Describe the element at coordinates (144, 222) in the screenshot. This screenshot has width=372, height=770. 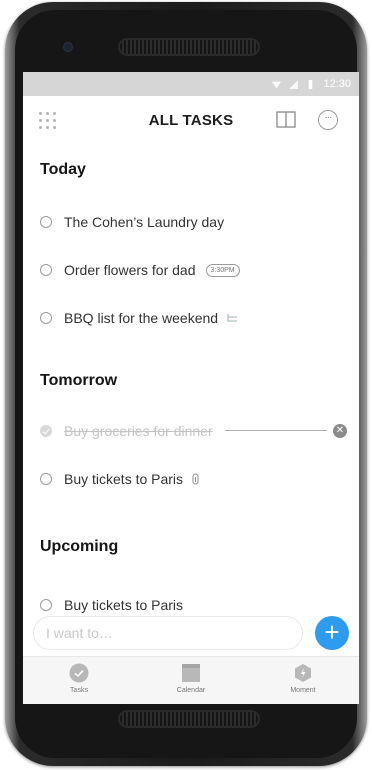
I see `task-title: The Cohen’s Laundry day` at that location.